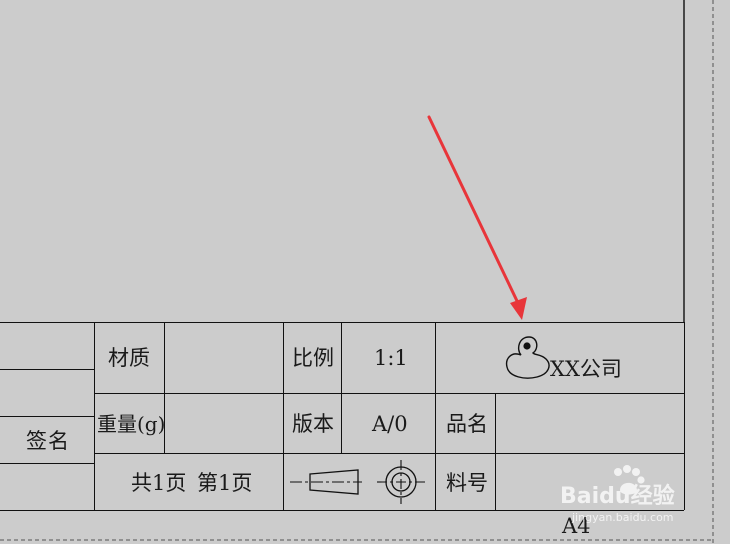 This screenshot has width=730, height=544. Describe the element at coordinates (617, 496) in the screenshot. I see `watermark-brand: Baidu经验` at that location.